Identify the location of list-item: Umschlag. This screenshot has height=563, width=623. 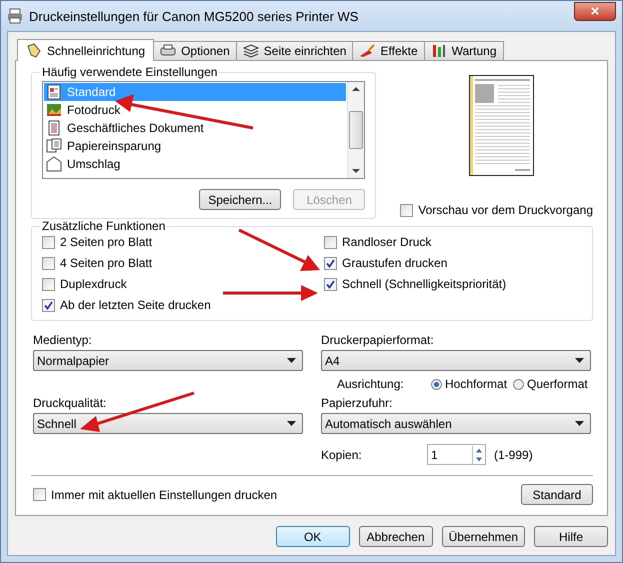
(195, 164).